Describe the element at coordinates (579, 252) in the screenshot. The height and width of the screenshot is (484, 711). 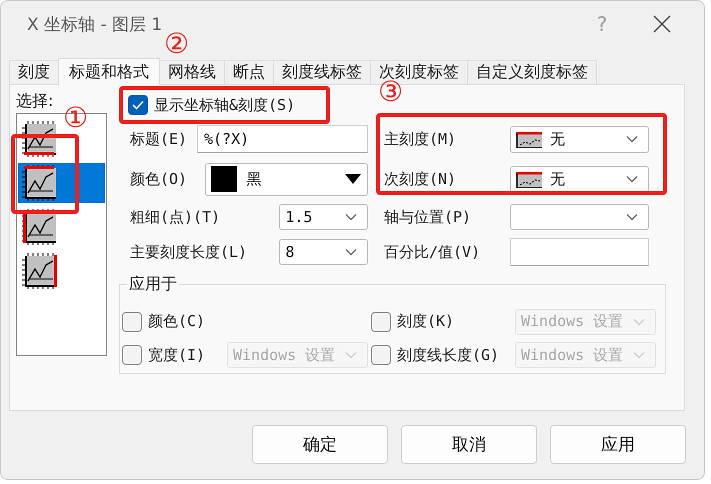
I see `text-field` at that location.